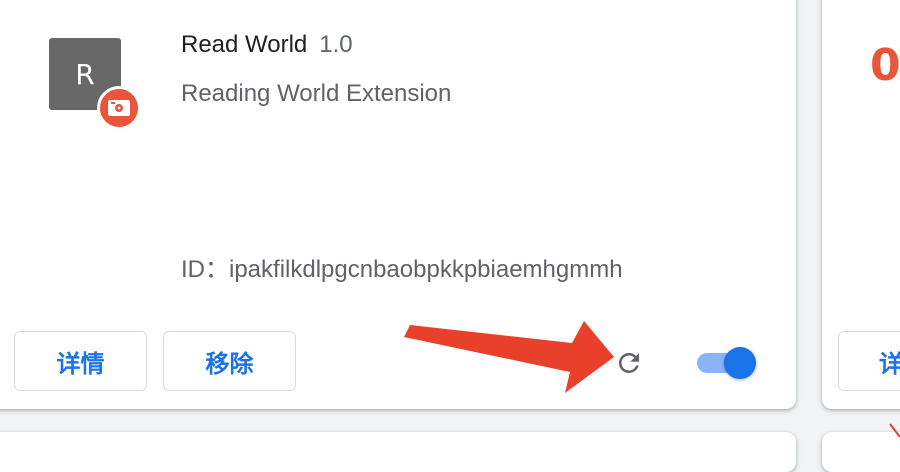 This screenshot has height=472, width=900. Describe the element at coordinates (229, 361) in the screenshot. I see `remove-button: 移除` at that location.